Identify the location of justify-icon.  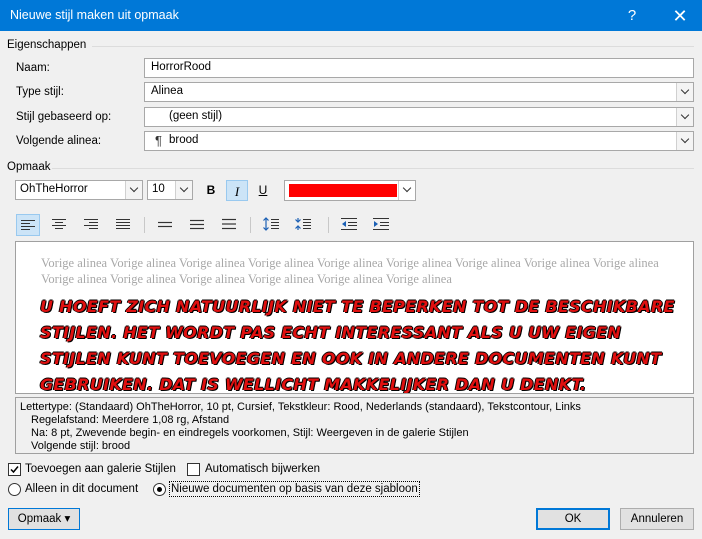
(123, 224).